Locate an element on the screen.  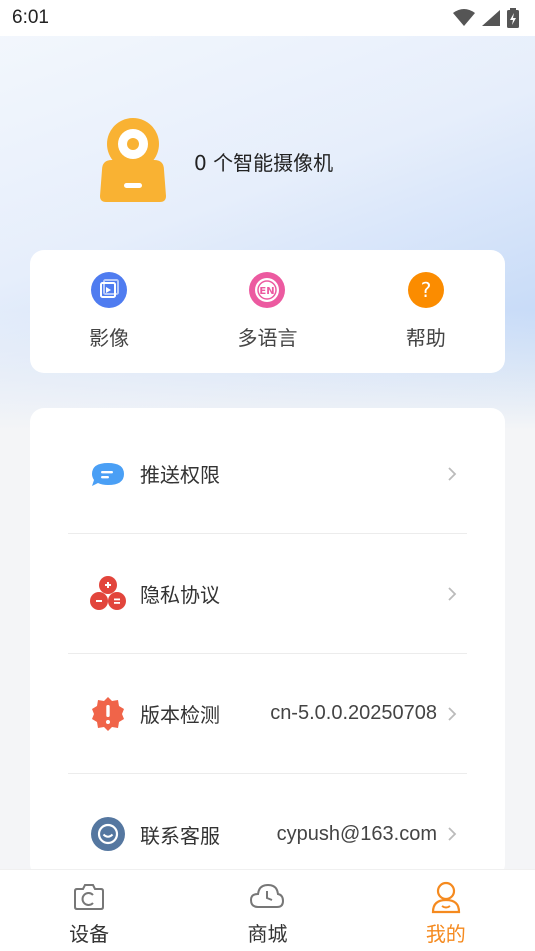
video-icon is located at coordinates (109, 290).